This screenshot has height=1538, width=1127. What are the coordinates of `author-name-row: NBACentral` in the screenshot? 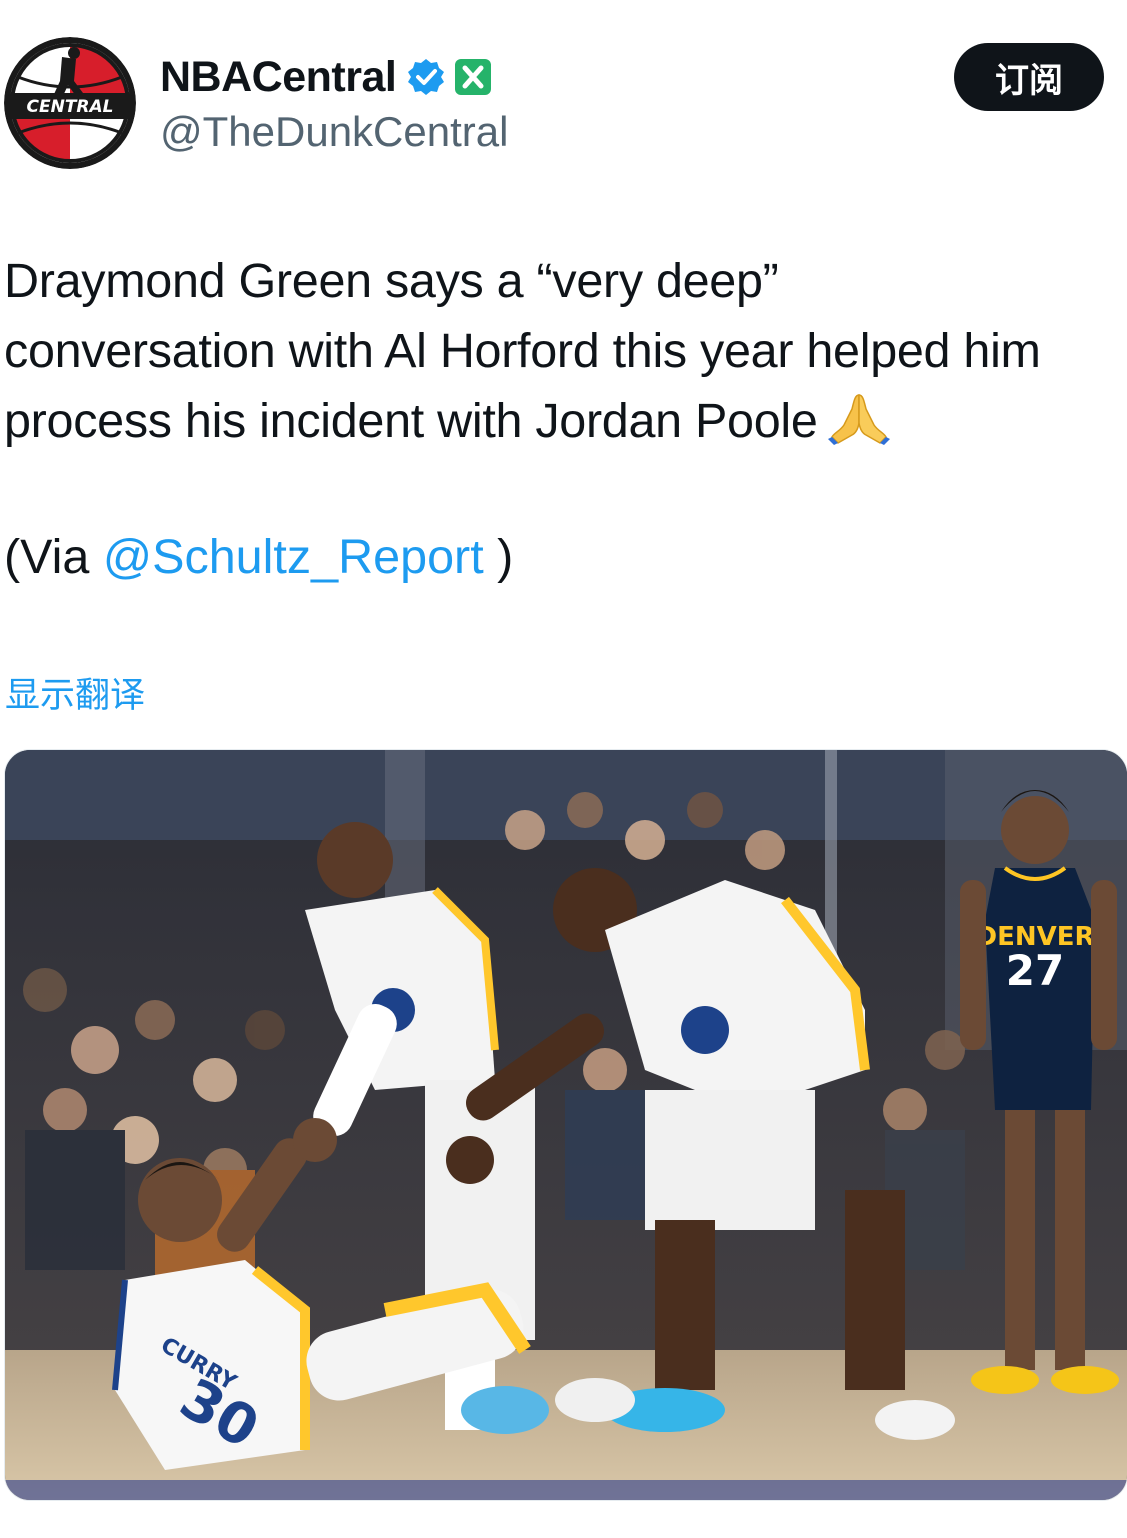 It's located at (326, 77).